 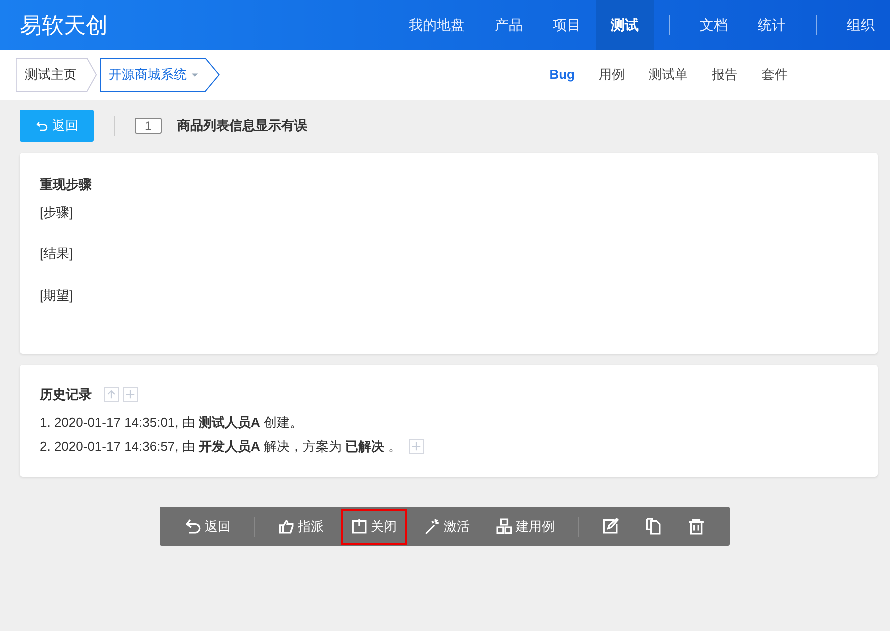 What do you see at coordinates (504, 526) in the screenshot?
I see `squares-icon` at bounding box center [504, 526].